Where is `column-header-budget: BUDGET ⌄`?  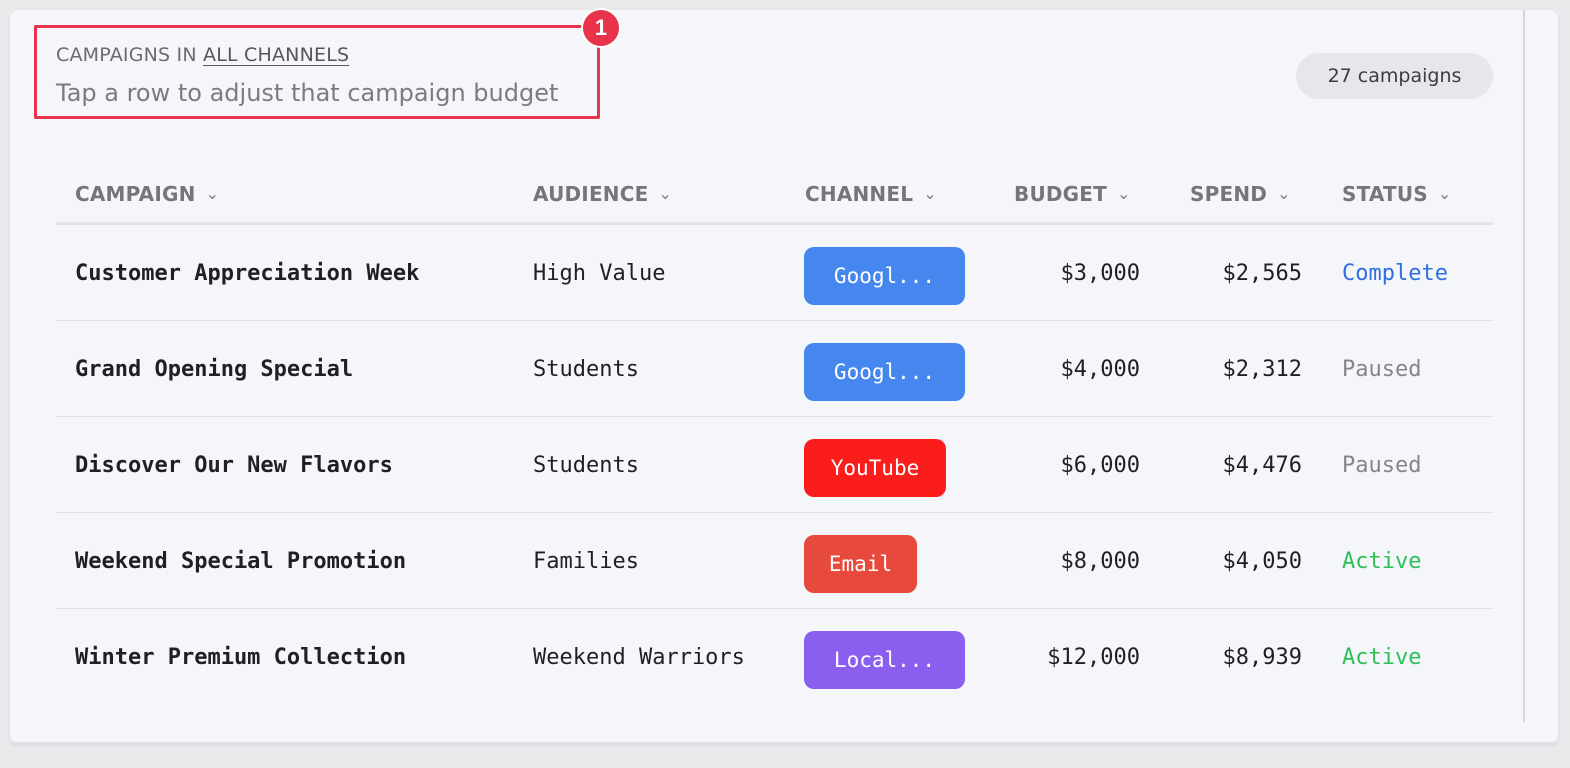
column-header-budget: BUDGET ⌄ is located at coordinates (1072, 194).